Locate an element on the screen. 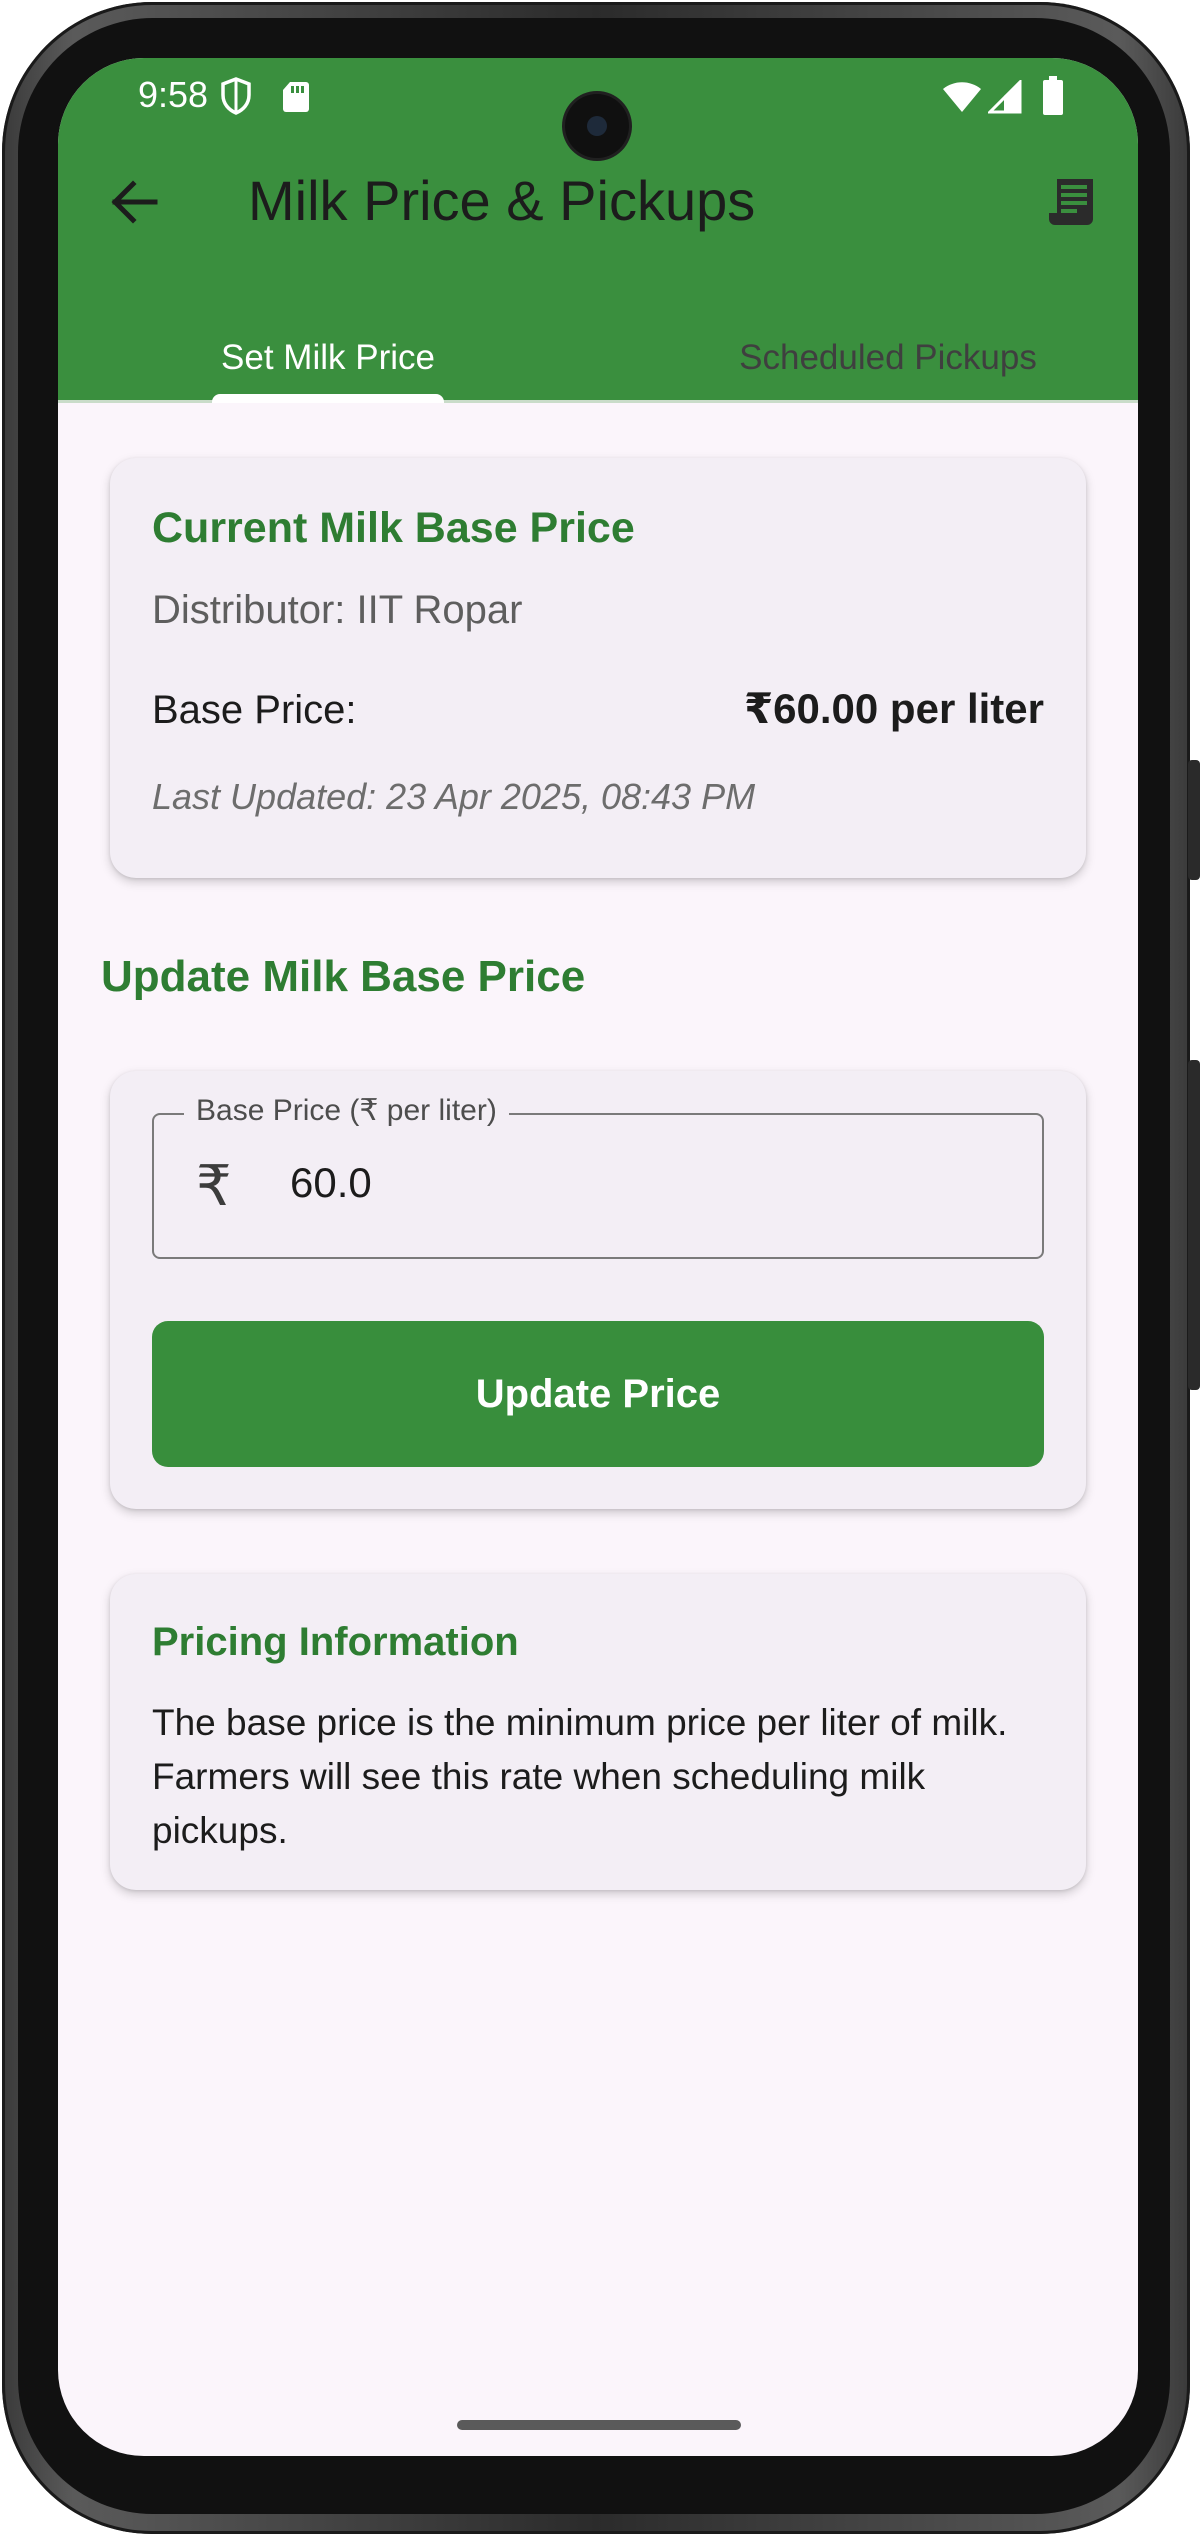  shield-icon is located at coordinates (236, 98).